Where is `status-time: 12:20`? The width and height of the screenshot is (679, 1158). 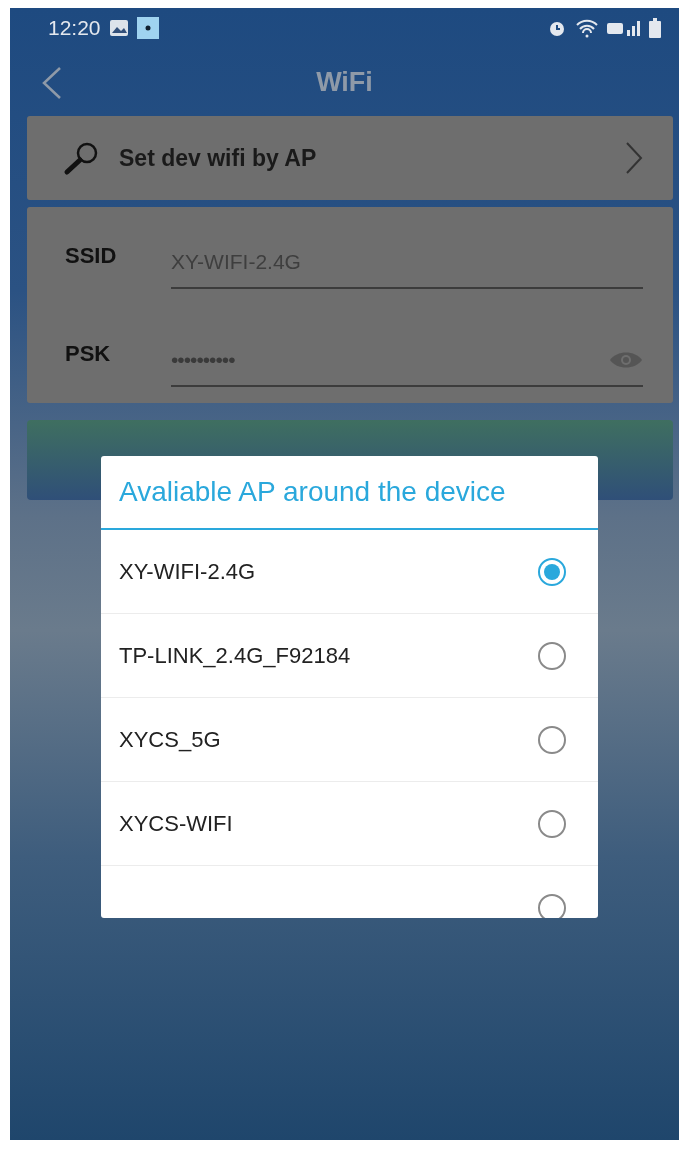 status-time: 12:20 is located at coordinates (74, 28).